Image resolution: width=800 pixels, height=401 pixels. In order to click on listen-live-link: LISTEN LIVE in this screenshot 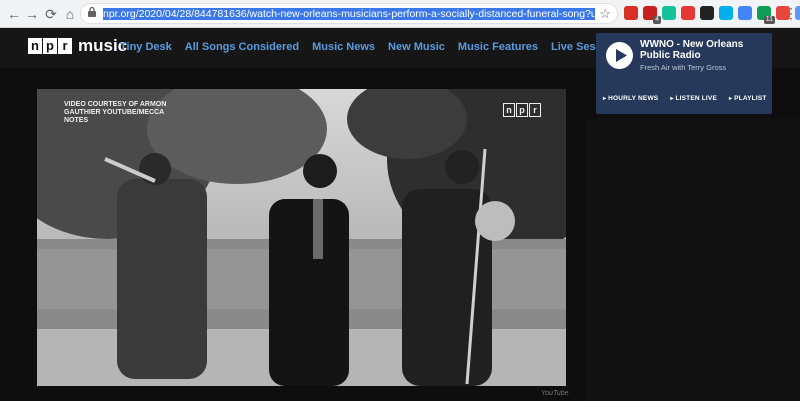, I will do `click(693, 98)`.